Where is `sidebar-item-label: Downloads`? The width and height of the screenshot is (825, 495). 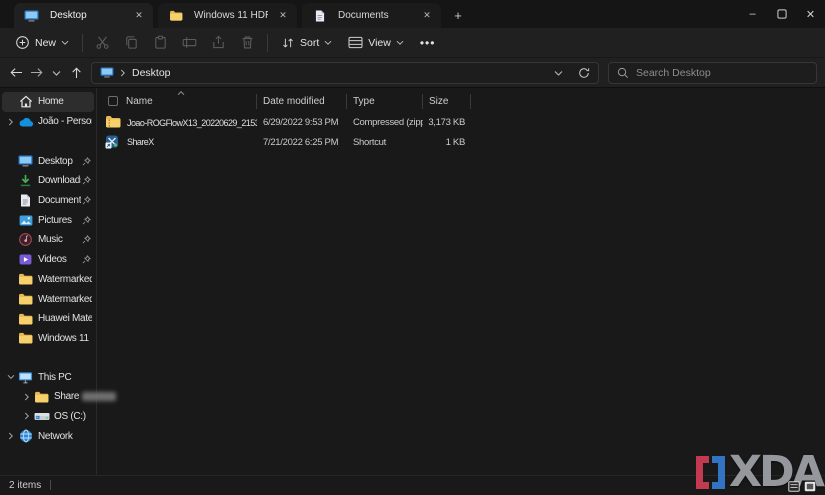
sidebar-item-label: Downloads is located at coordinates (59, 181).